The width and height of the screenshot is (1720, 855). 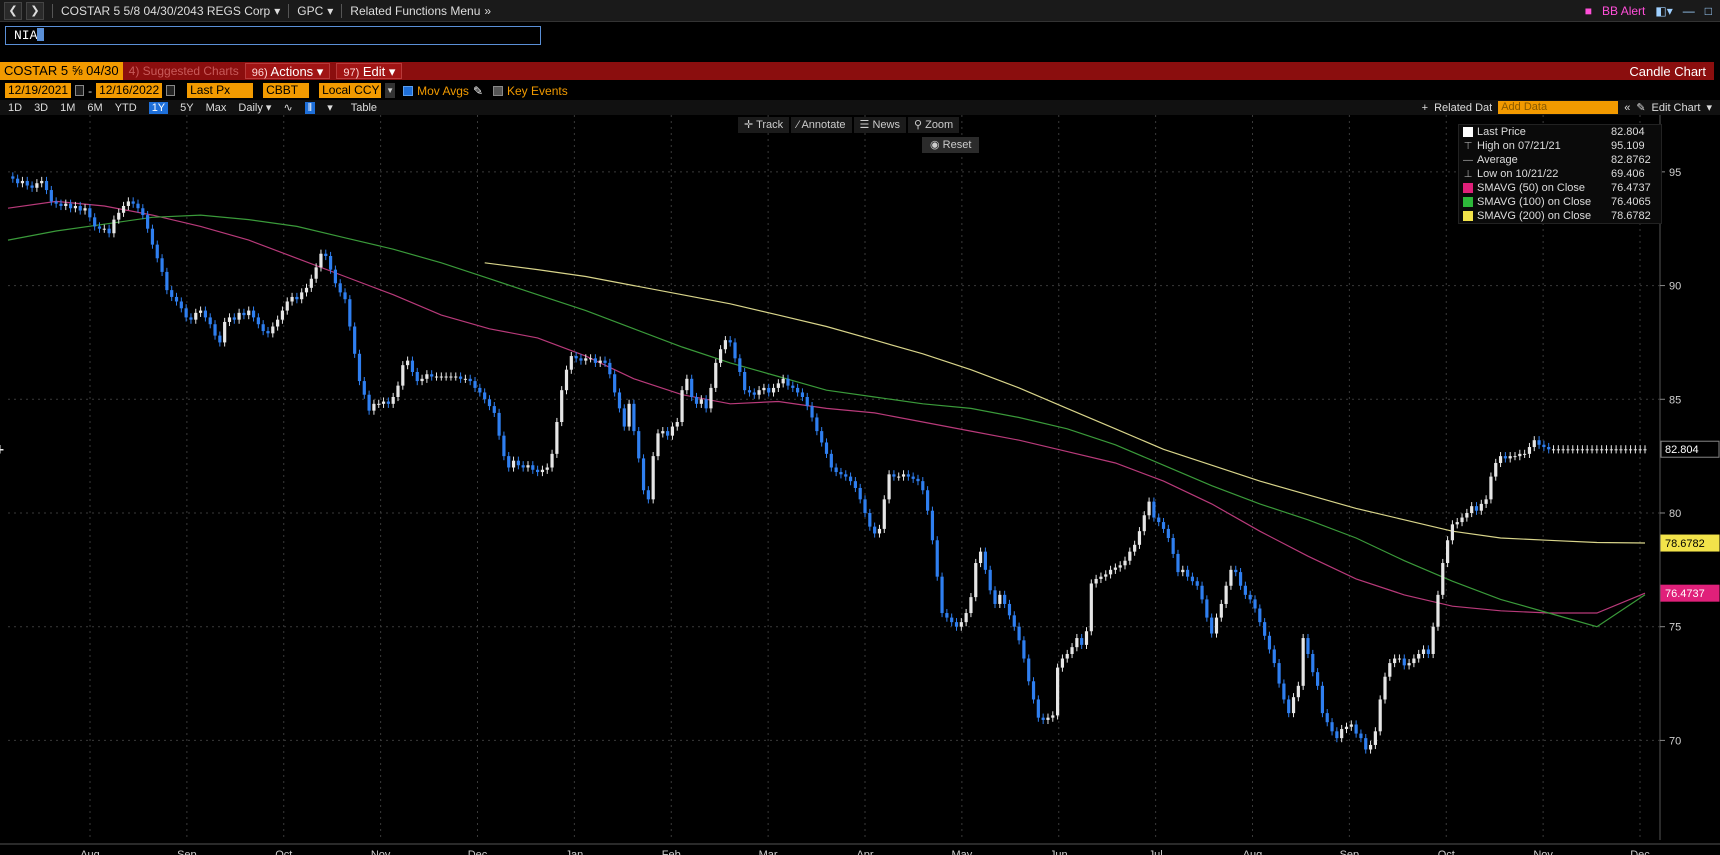 What do you see at coordinates (287, 107) in the screenshot?
I see `line-chart-icon: ∿` at bounding box center [287, 107].